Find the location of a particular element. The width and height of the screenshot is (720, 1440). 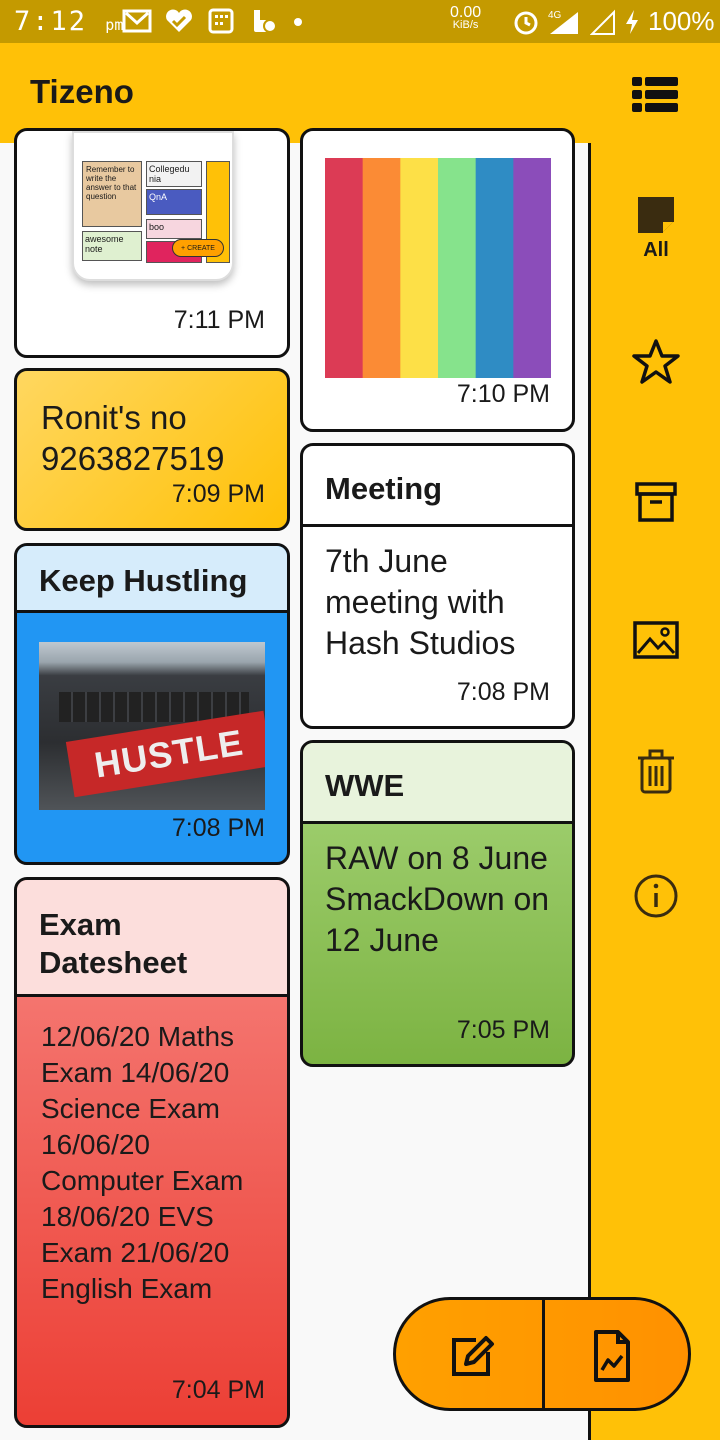

image-note-icon is located at coordinates (612, 1356).